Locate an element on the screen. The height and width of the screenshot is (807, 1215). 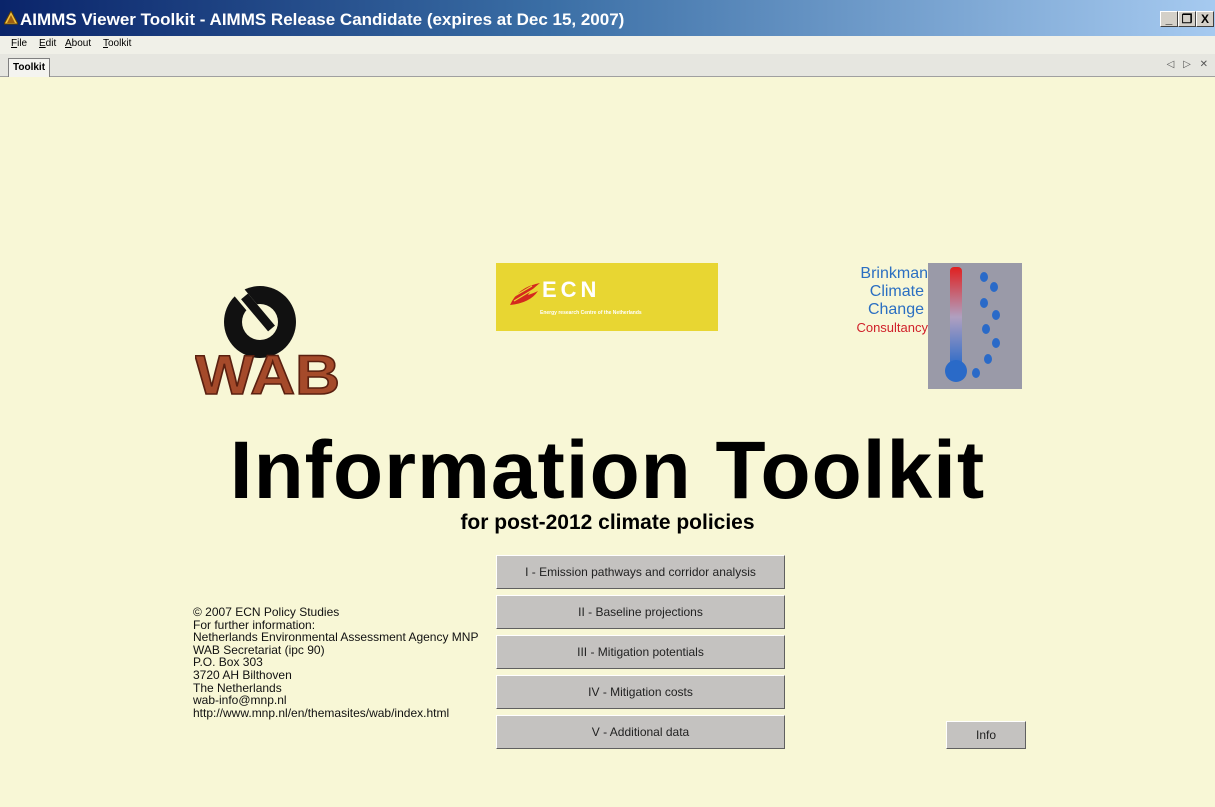
menu-about: About is located at coordinates (78, 43).